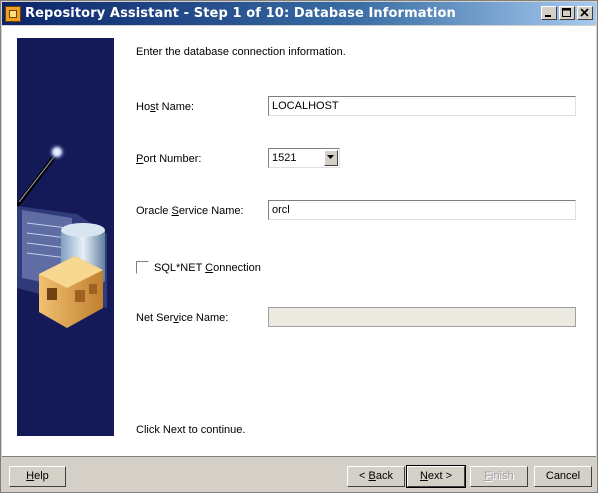 This screenshot has height=495, width=600. I want to click on port-number-label: Port Number:, so click(169, 159).